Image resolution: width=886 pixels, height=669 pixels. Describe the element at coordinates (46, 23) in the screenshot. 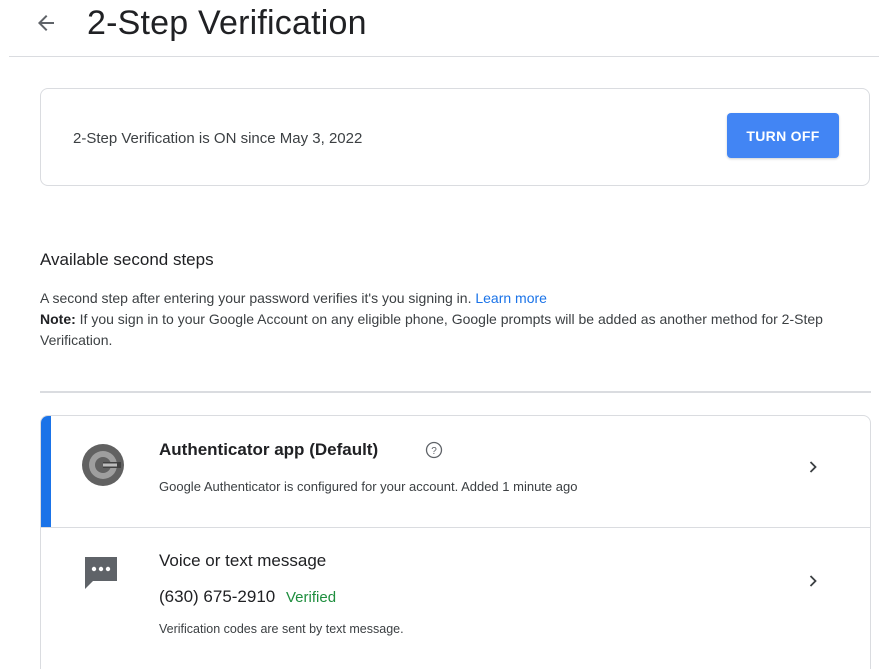

I see `back-arrow-icon` at that location.